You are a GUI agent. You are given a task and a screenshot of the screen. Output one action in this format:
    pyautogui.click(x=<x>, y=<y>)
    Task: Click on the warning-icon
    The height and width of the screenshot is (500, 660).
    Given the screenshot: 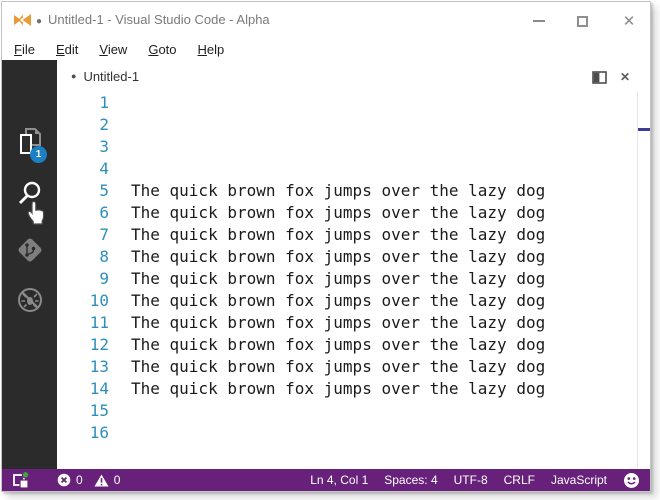 What is the action you would take?
    pyautogui.click(x=101, y=480)
    